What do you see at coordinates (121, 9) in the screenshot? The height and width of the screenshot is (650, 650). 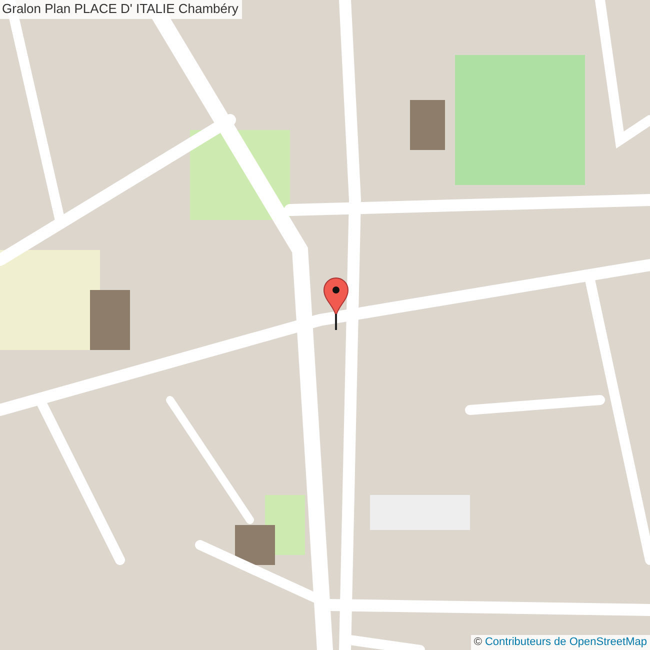 I see `map-title: Gralon Plan PLACE D' ITALIE Chambéry` at bounding box center [121, 9].